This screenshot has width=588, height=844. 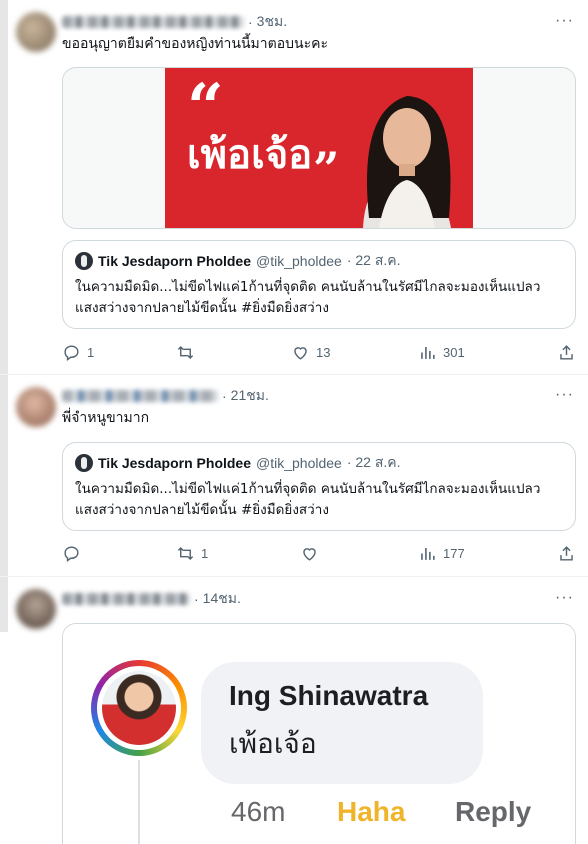 I want to click on like-button: 13, so click(x=310, y=352).